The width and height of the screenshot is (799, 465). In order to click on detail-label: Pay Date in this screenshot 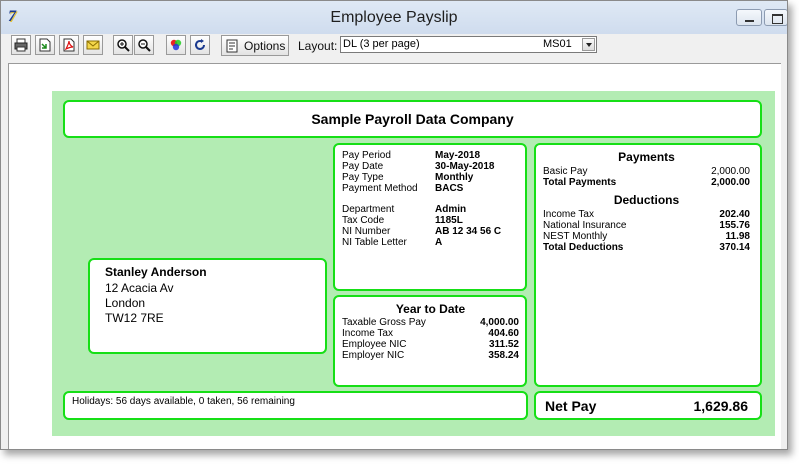, I will do `click(363, 166)`.